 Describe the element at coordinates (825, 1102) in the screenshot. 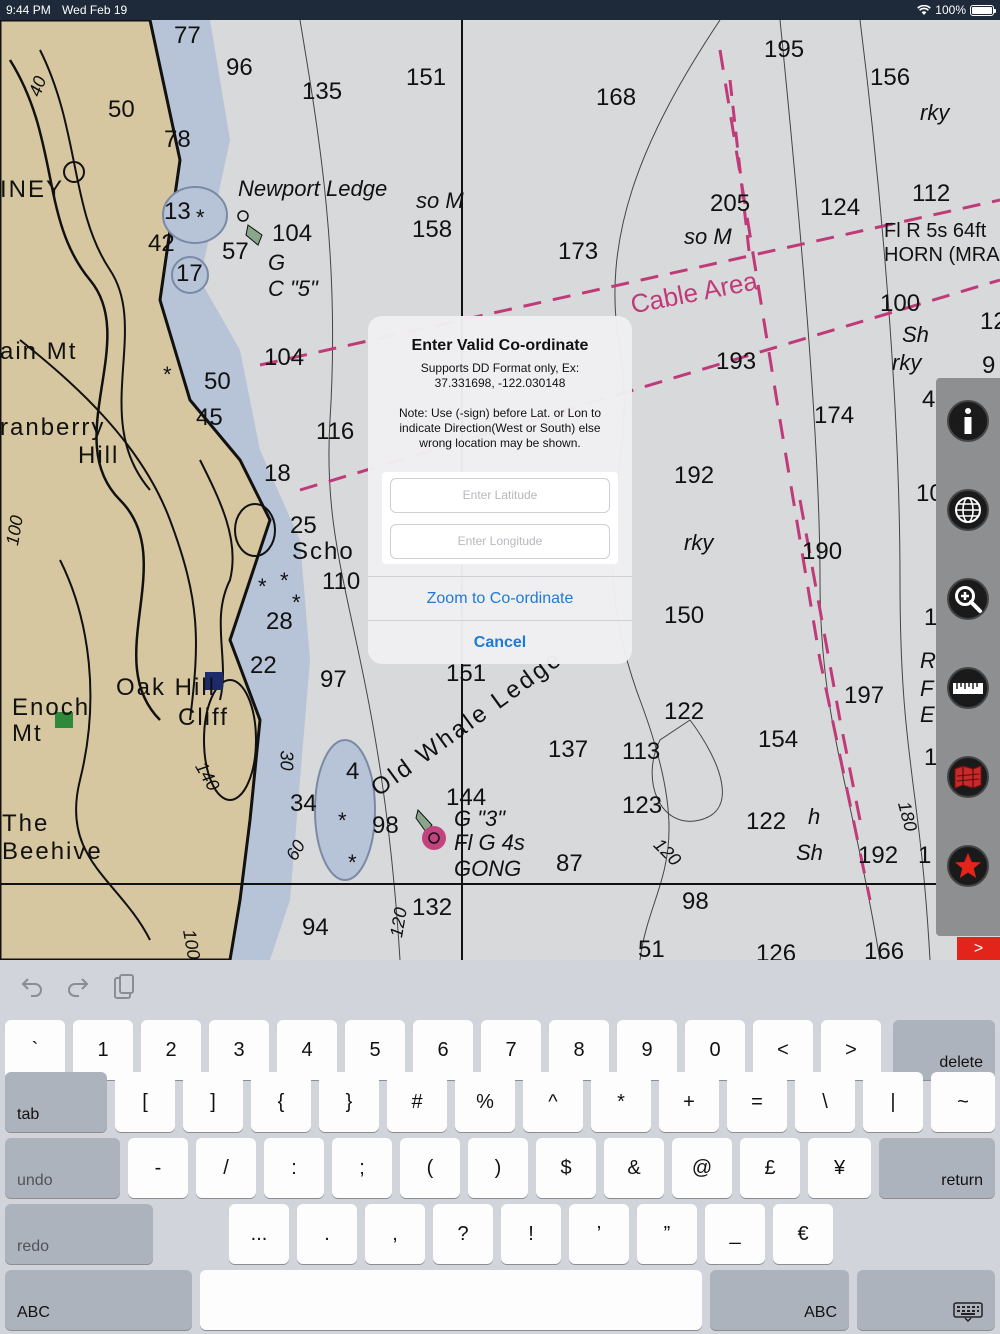

I see `key: \` at that location.